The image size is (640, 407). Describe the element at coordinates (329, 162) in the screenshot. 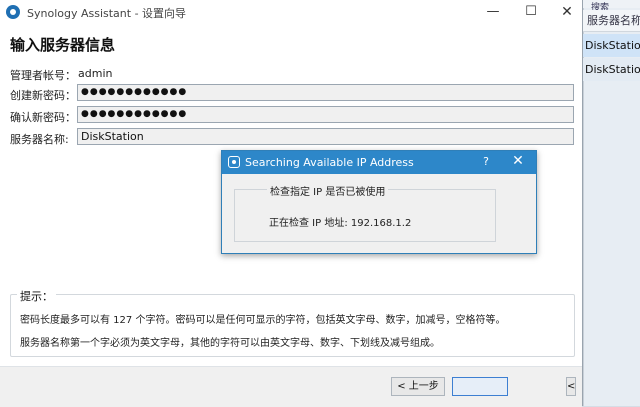

I see `popup-title: Searching Available IP Address` at that location.